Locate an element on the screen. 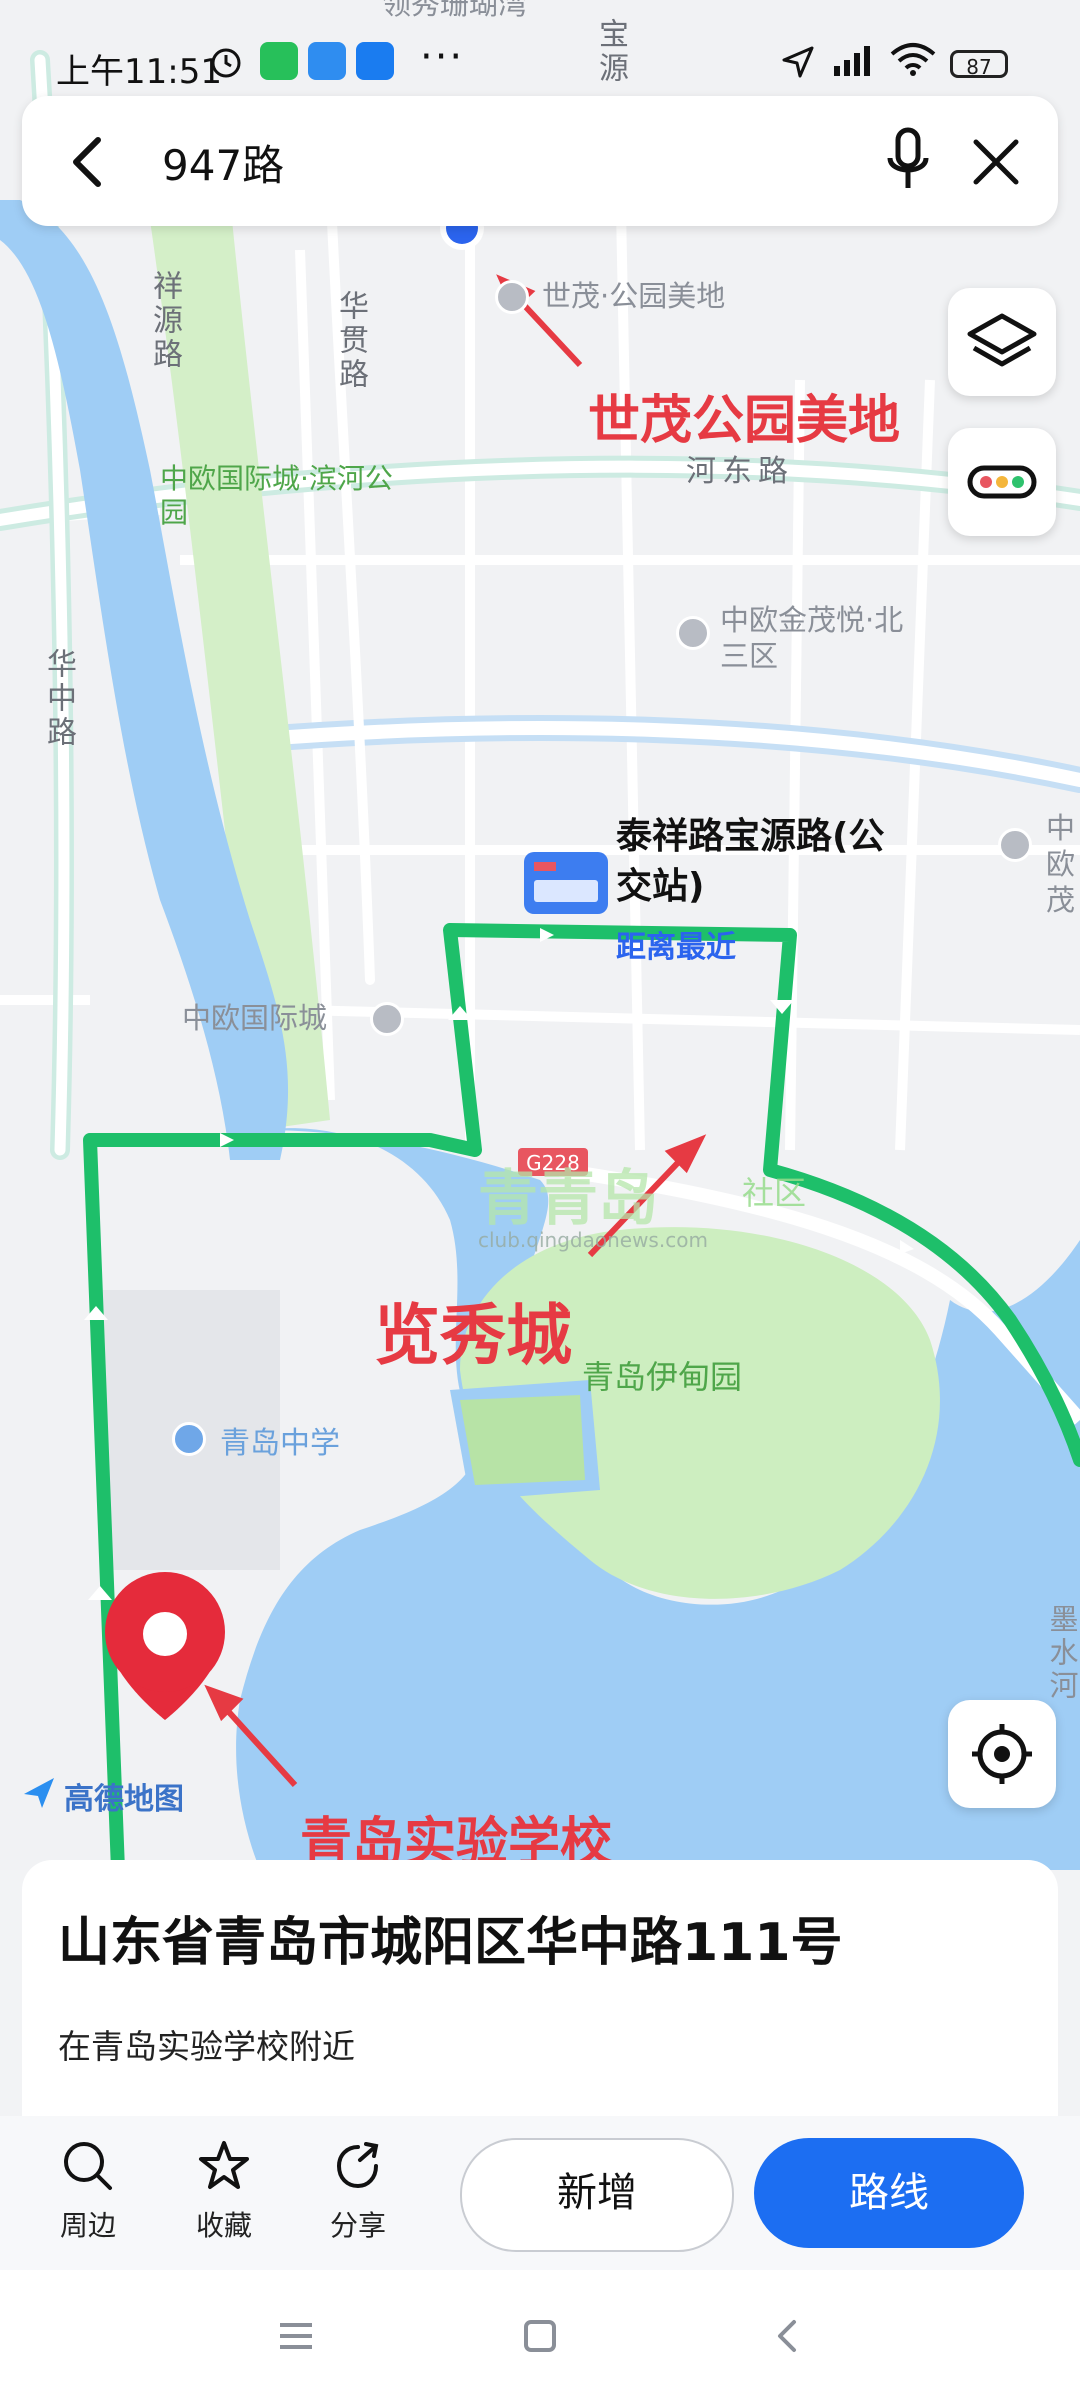  home-icon is located at coordinates (540, 2336).